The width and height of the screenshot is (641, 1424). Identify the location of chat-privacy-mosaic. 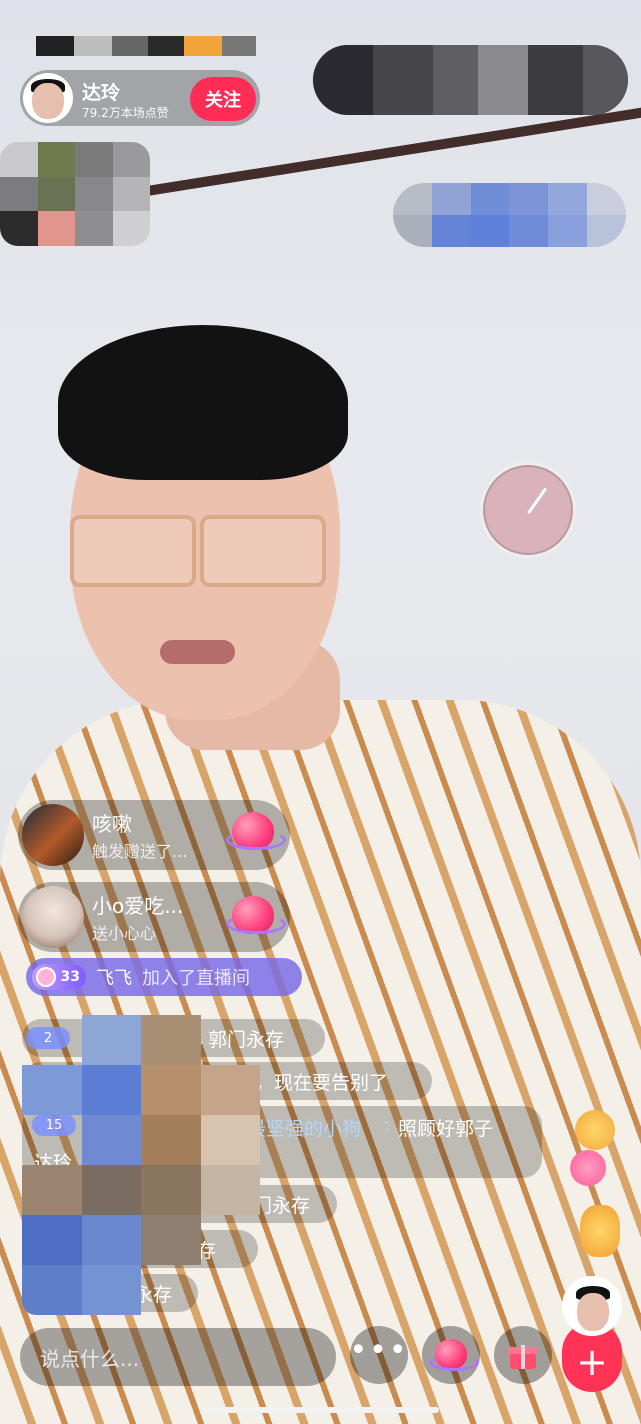
(141, 1165).